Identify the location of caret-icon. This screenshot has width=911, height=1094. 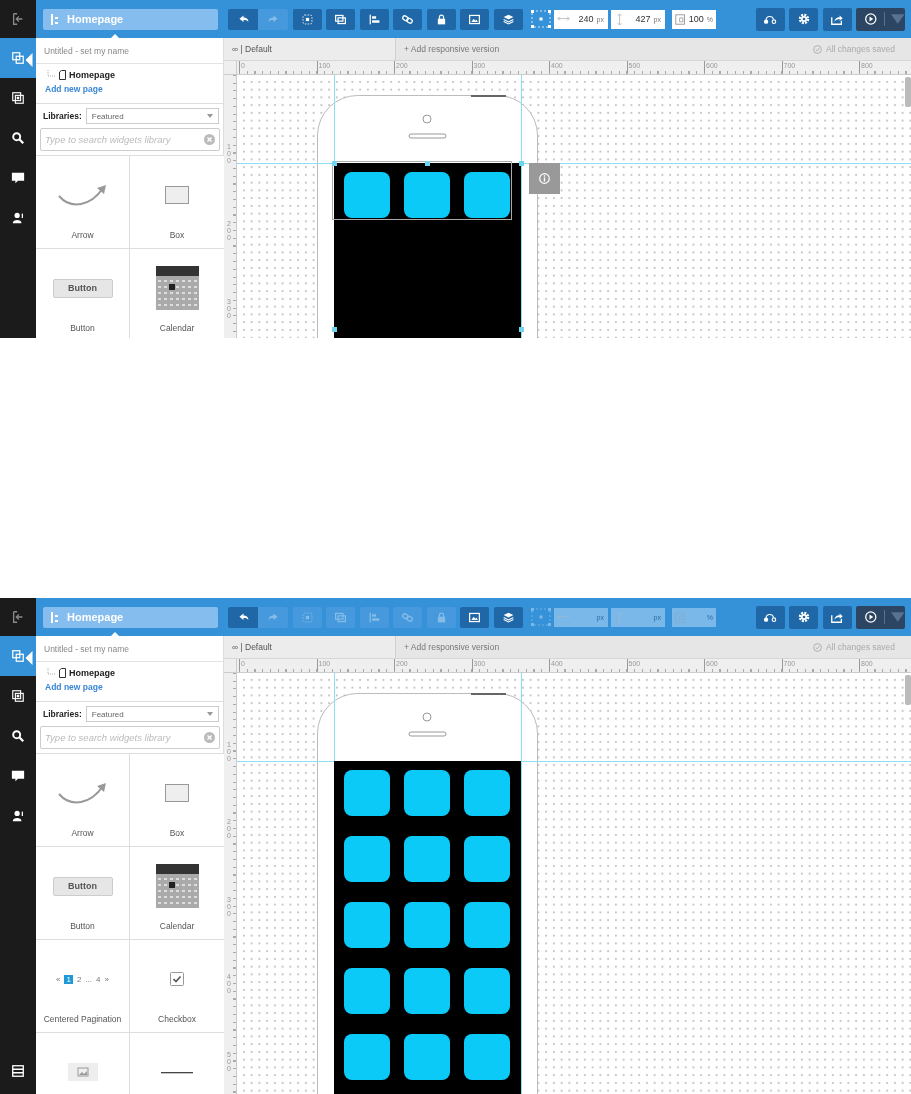
(210, 714).